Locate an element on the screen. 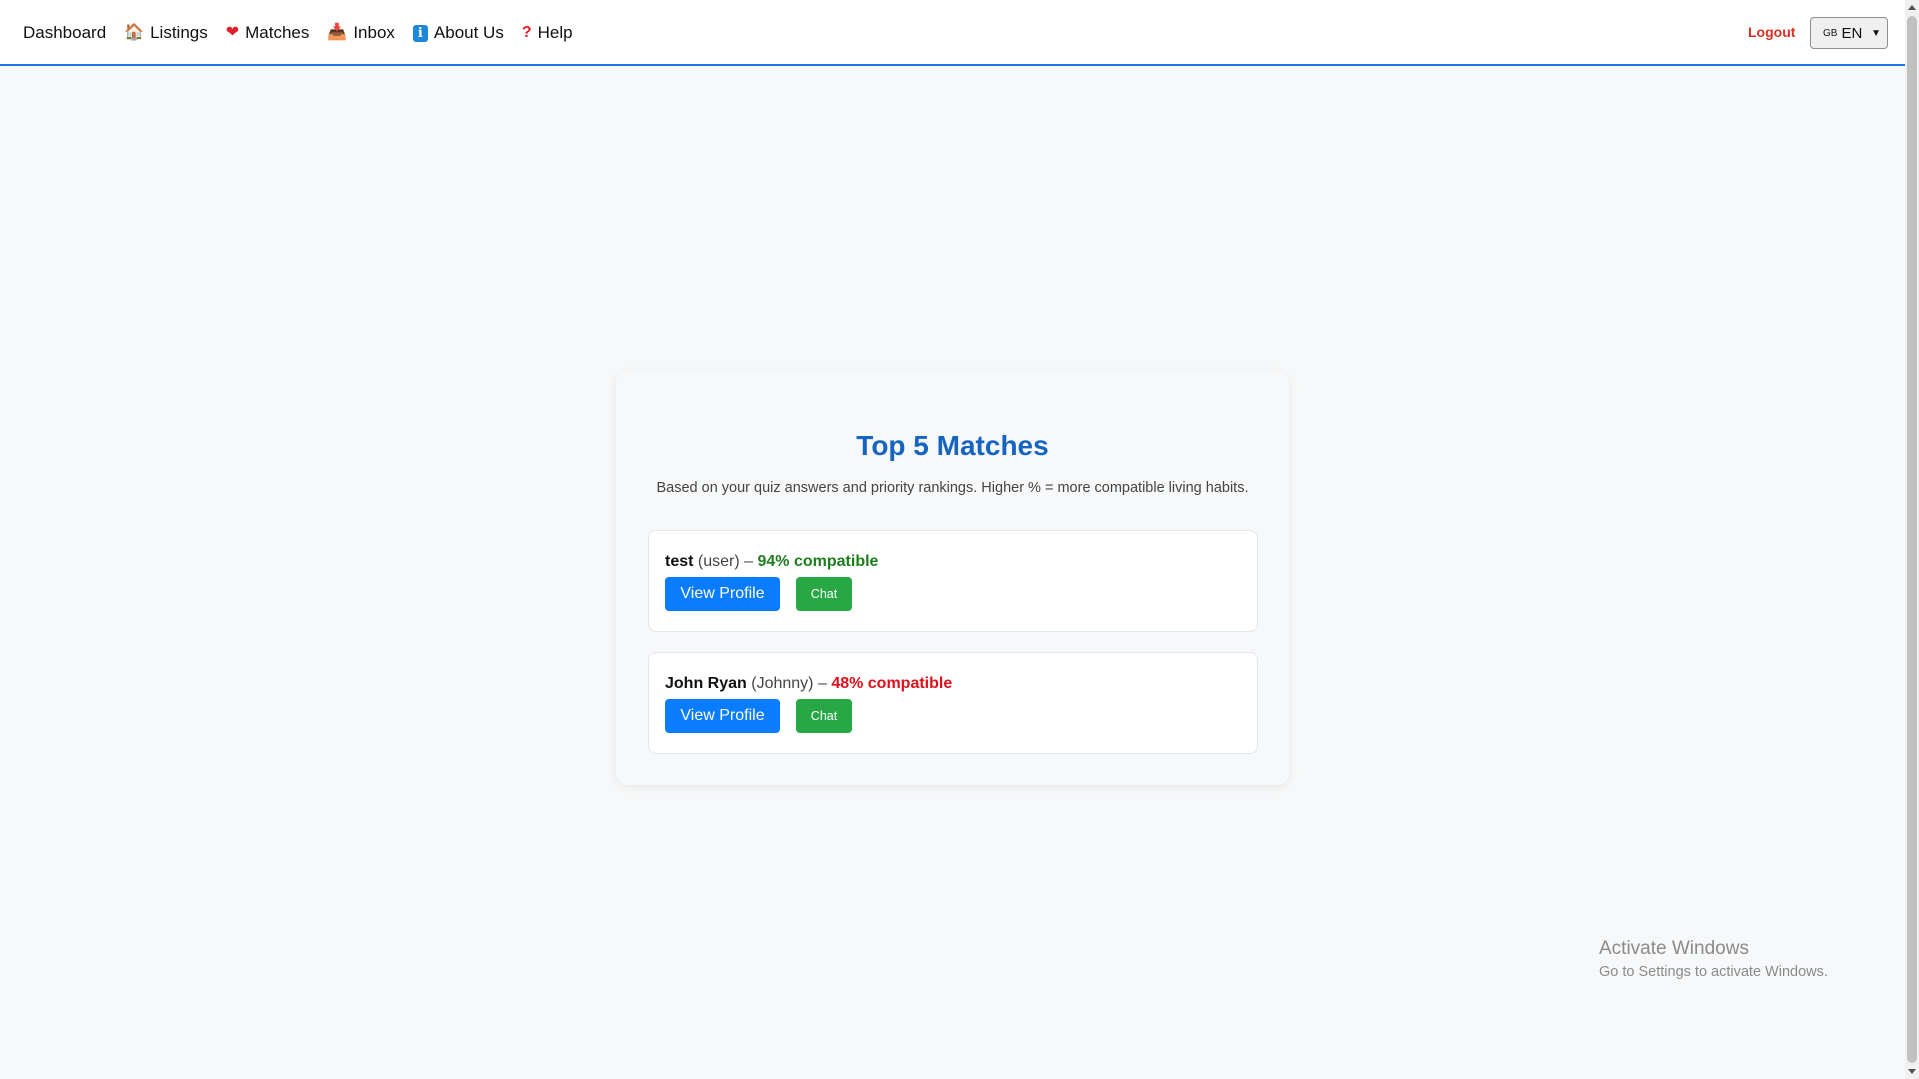  watermark-subtitle: Go to Settings to activate Windows. is located at coordinates (1713, 972).